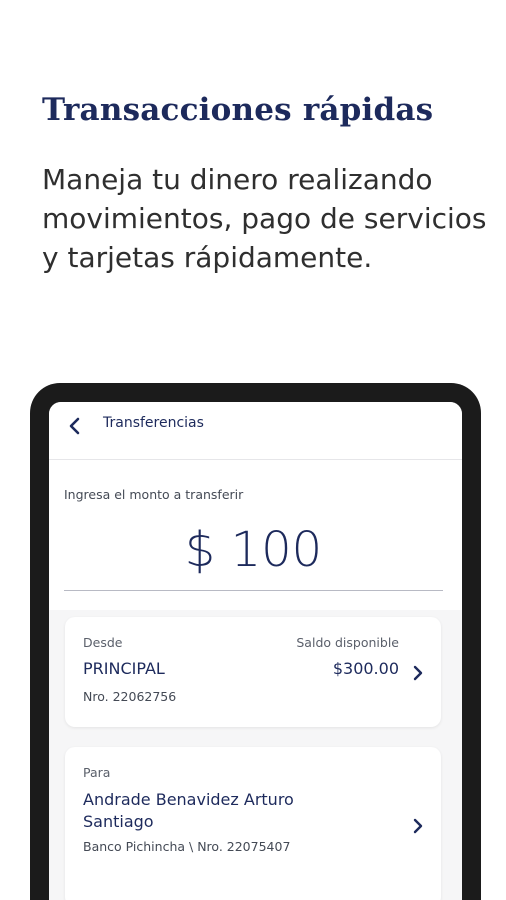 The image size is (506, 900). Describe the element at coordinates (188, 810) in the screenshot. I see `beneficiary-name: Andrade Benavidez Arturo Santiago` at that location.